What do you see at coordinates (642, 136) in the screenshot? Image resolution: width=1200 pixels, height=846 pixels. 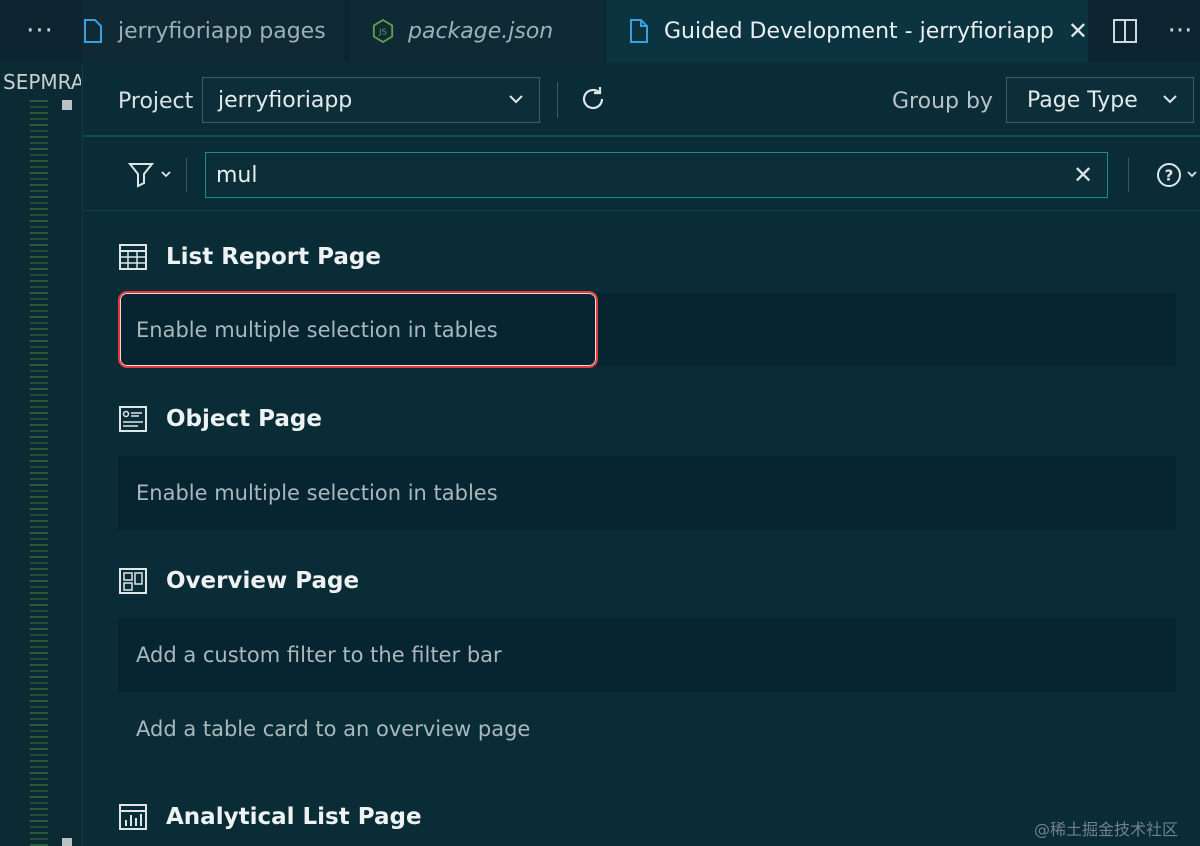 I see `toolbar-divider` at bounding box center [642, 136].